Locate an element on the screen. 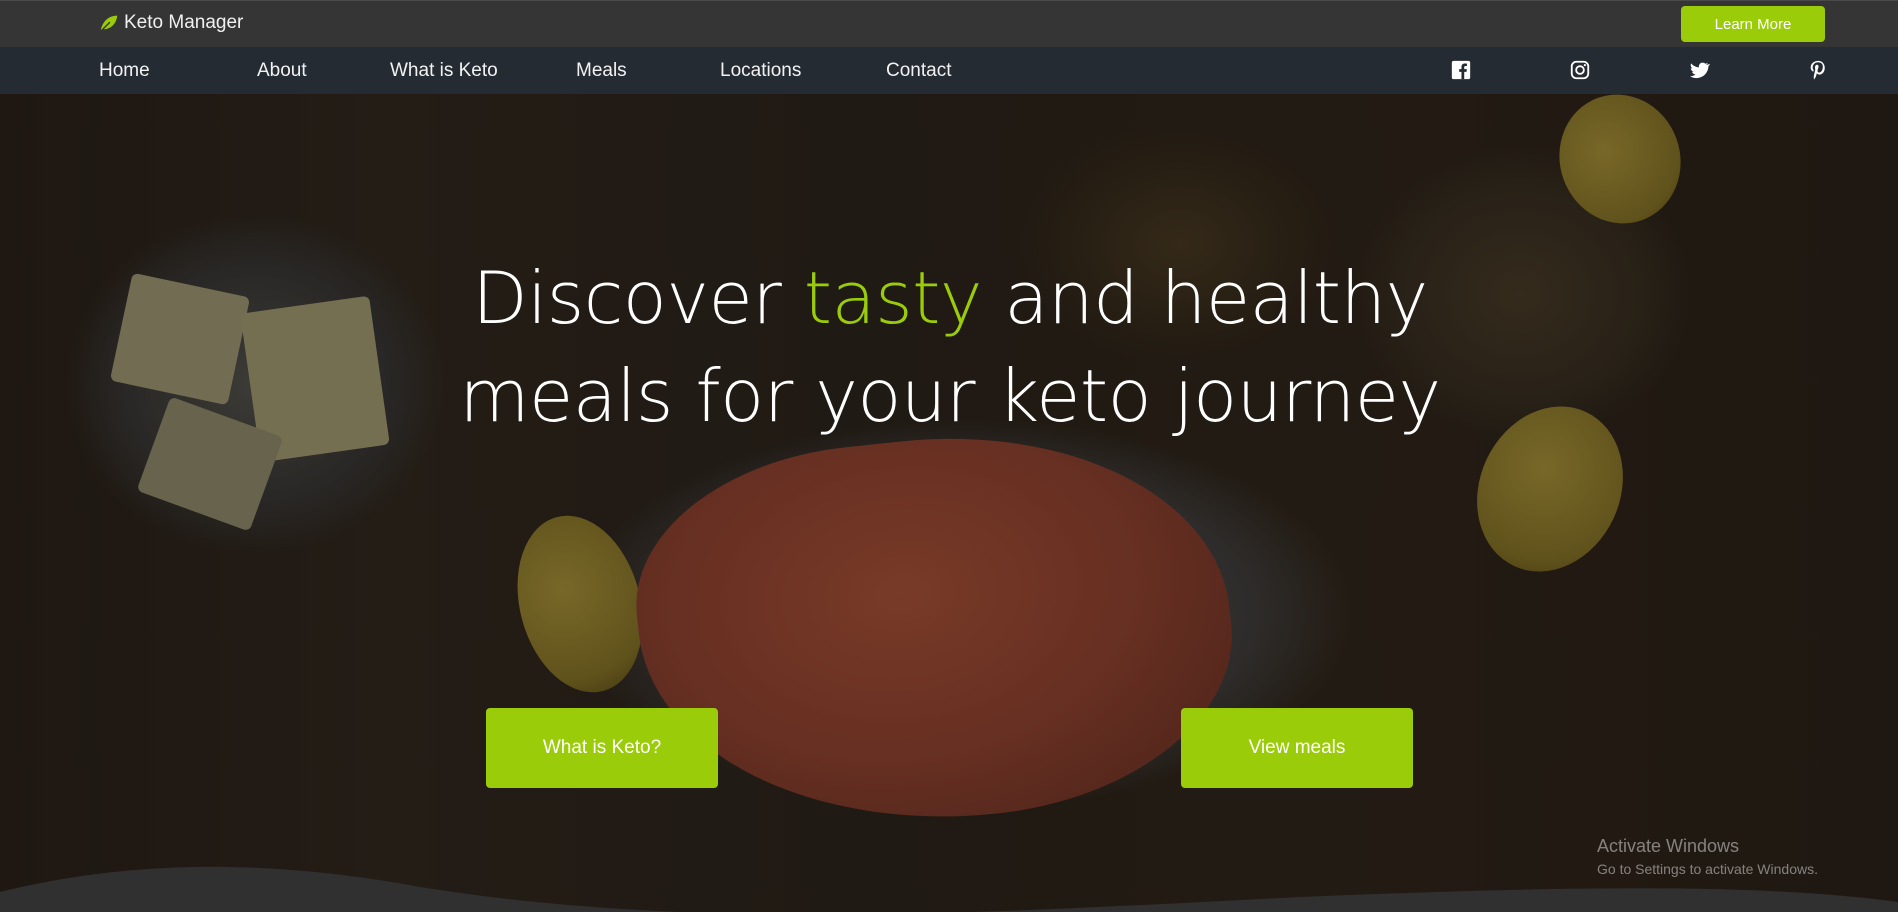 This screenshot has height=912, width=1898. watermark-subtitle: Go to Settings to activate Windows. is located at coordinates (1707, 869).